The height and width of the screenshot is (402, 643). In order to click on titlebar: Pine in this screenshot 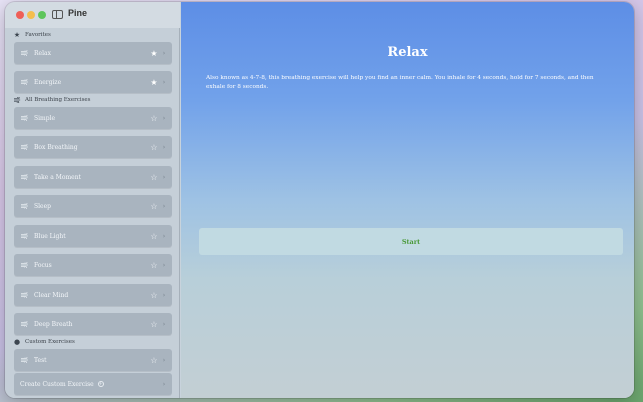, I will do `click(92, 15)`.